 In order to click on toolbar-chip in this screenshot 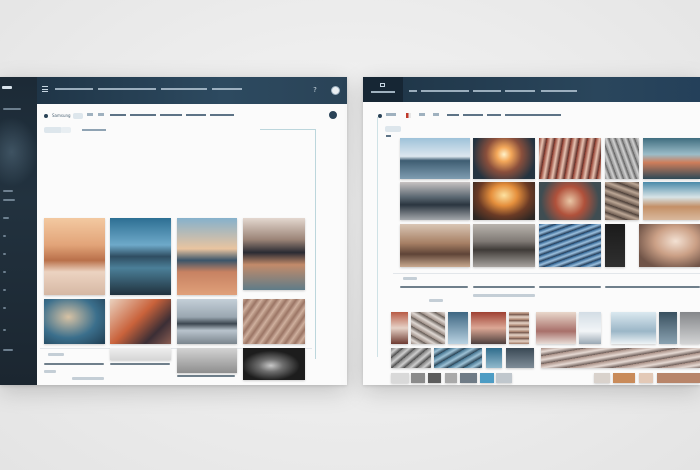, I will do `click(78, 116)`.